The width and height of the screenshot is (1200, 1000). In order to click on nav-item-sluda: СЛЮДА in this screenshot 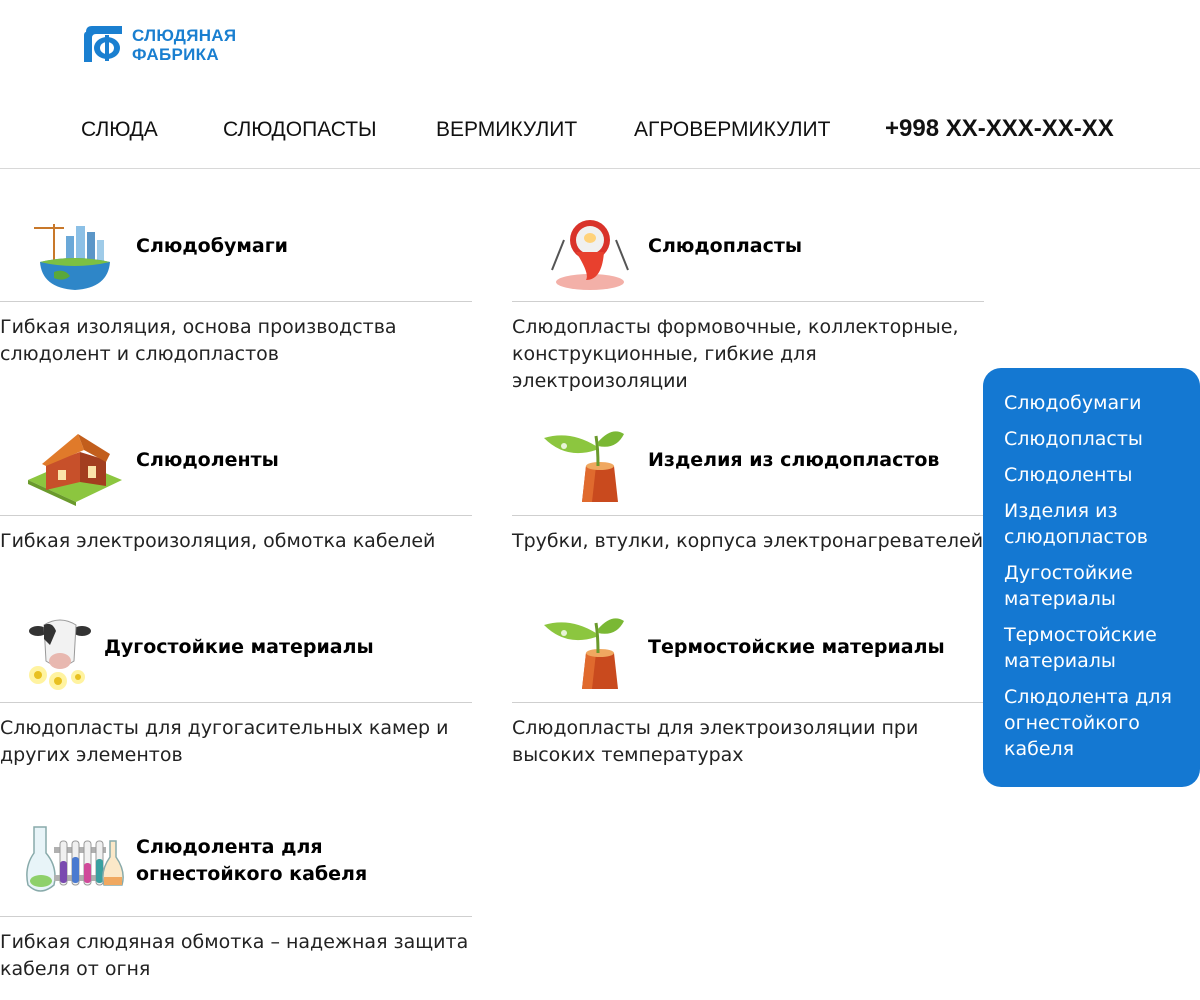, I will do `click(119, 130)`.